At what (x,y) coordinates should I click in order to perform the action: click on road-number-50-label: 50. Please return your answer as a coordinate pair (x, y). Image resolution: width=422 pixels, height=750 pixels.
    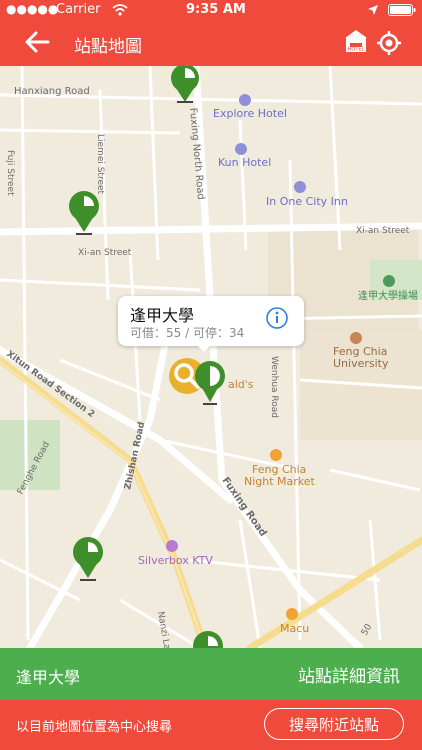
    Looking at the image, I should click on (367, 629).